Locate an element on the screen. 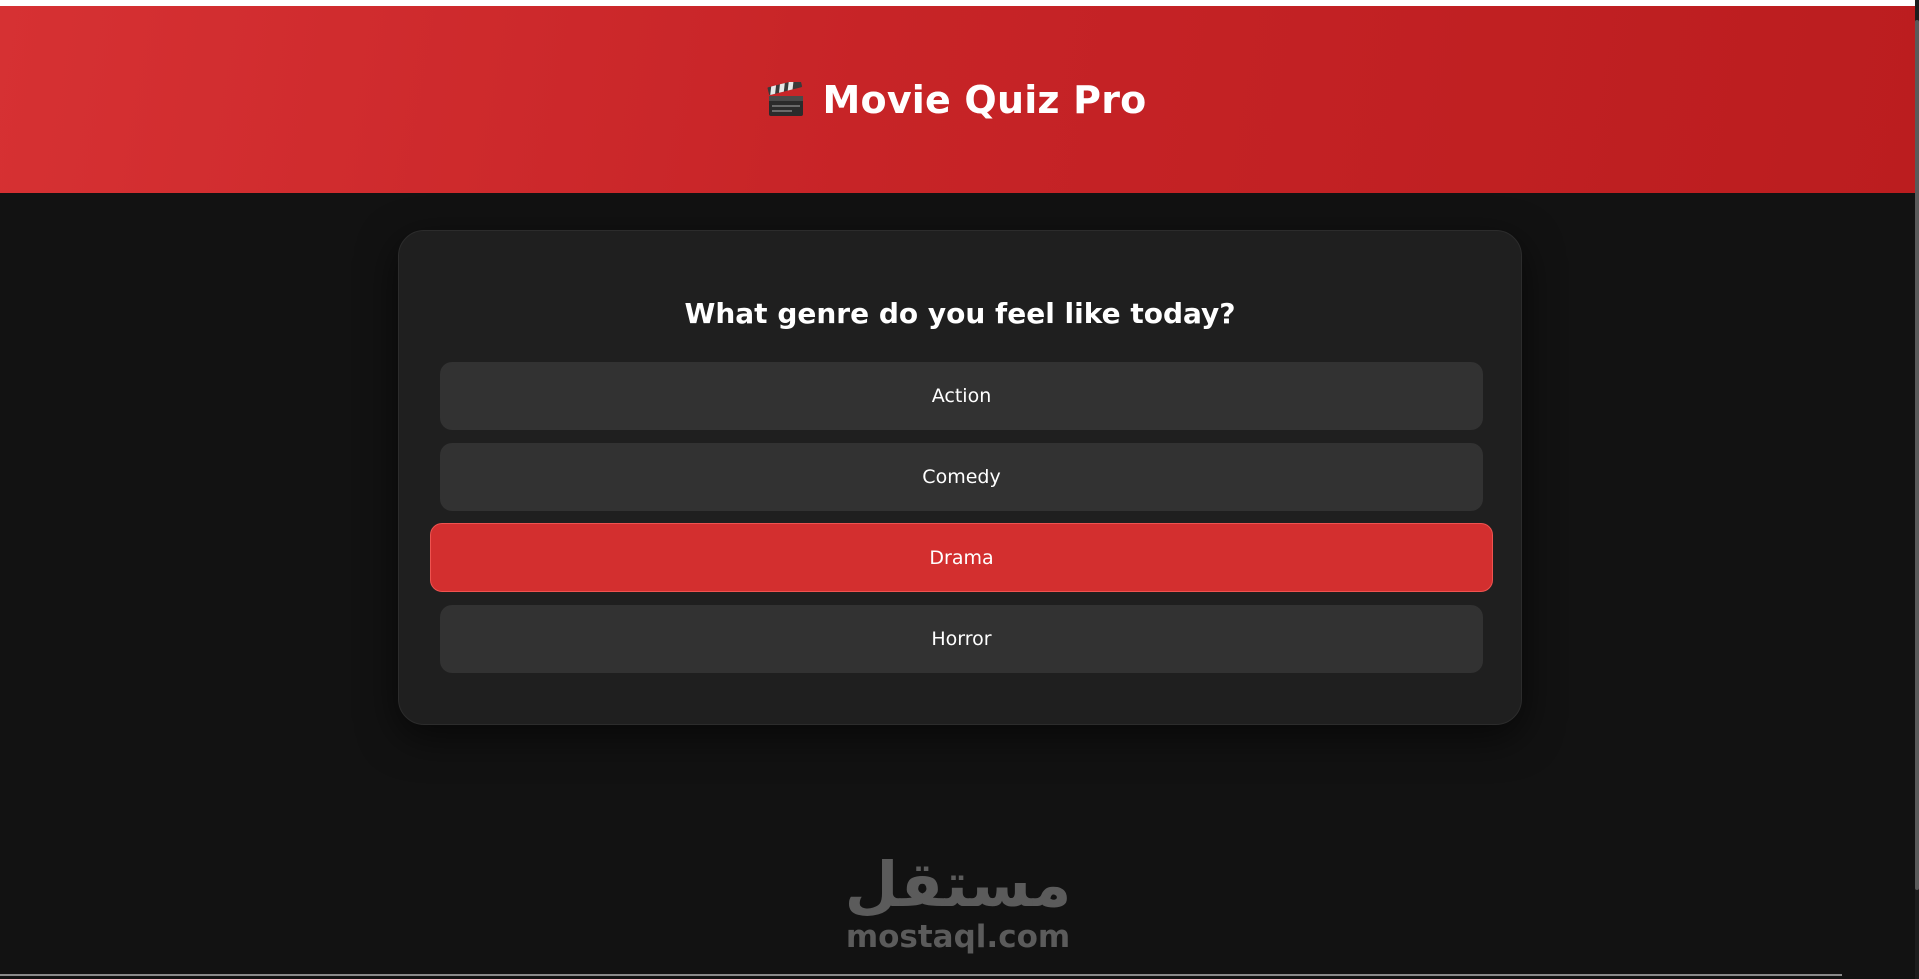 This screenshot has height=979, width=1919. option-comedy: Comedy is located at coordinates (961, 477).